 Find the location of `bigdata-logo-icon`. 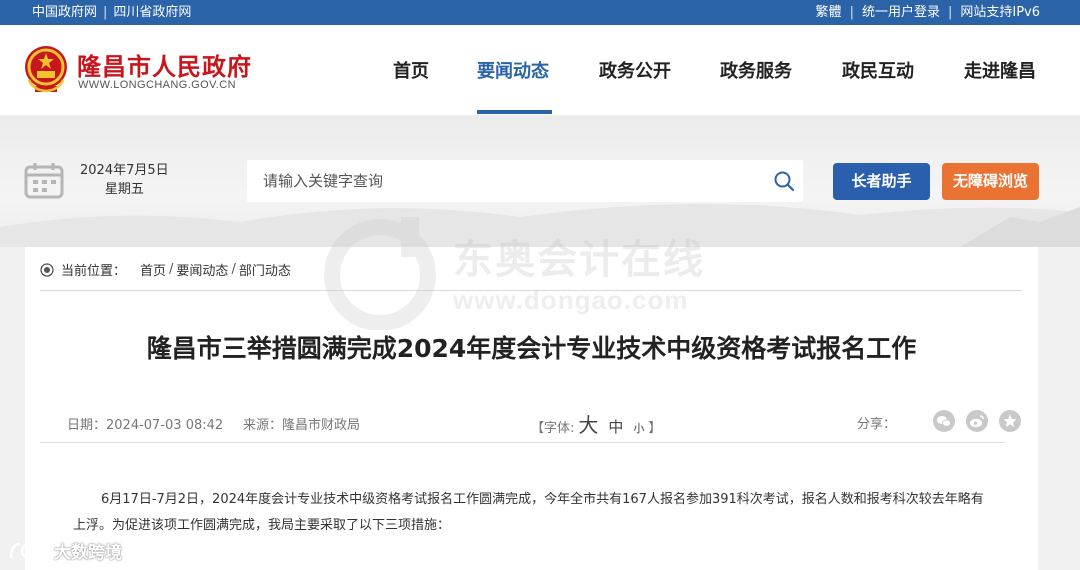

bigdata-logo-icon is located at coordinates (29, 550).